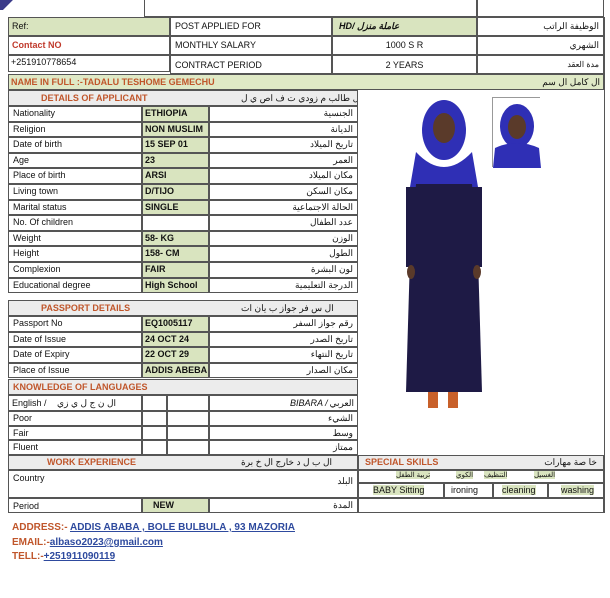 This screenshot has width=610, height=598. Describe the element at coordinates (283, 403) in the screenshot. I see `arabic-label-cell: BIBARA / العربي` at that location.